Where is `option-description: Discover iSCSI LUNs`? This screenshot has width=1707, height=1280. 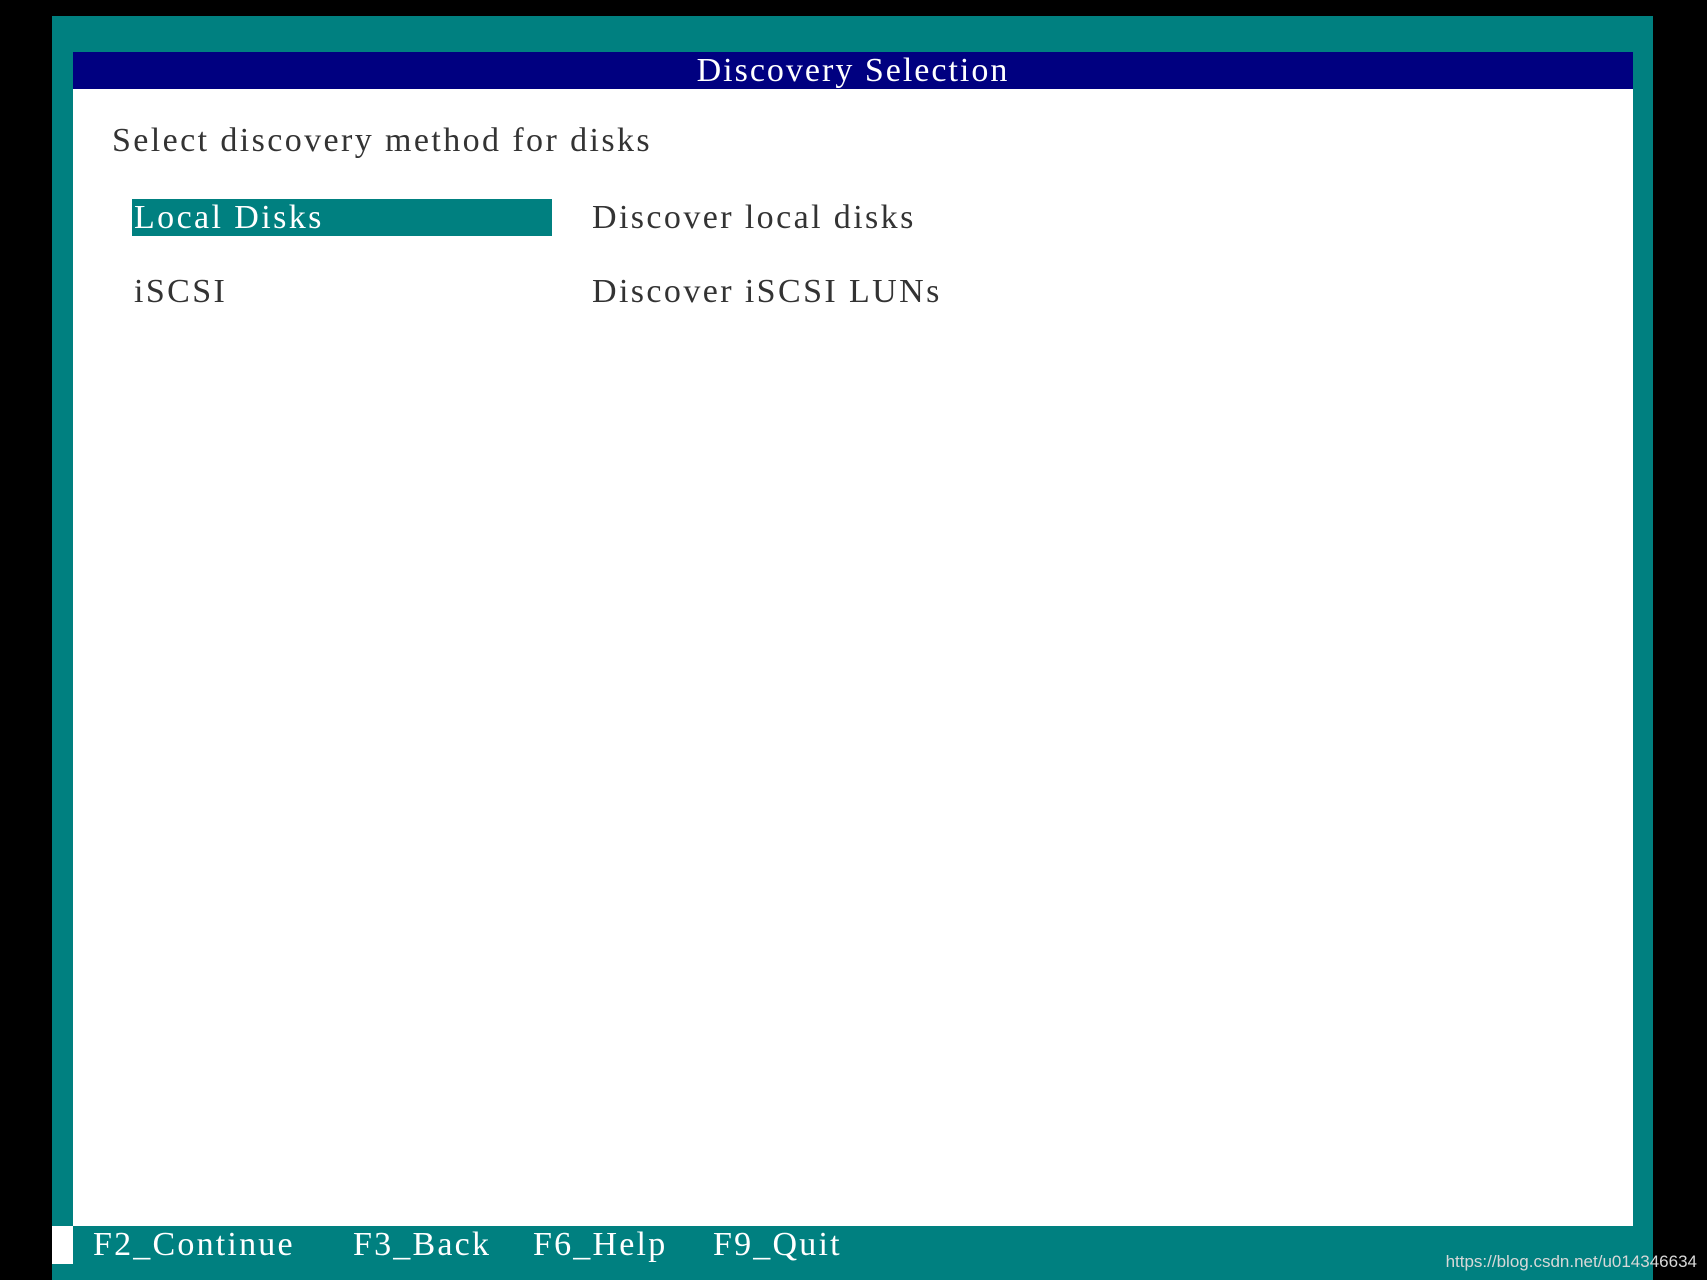 option-description: Discover iSCSI LUNs is located at coordinates (767, 291).